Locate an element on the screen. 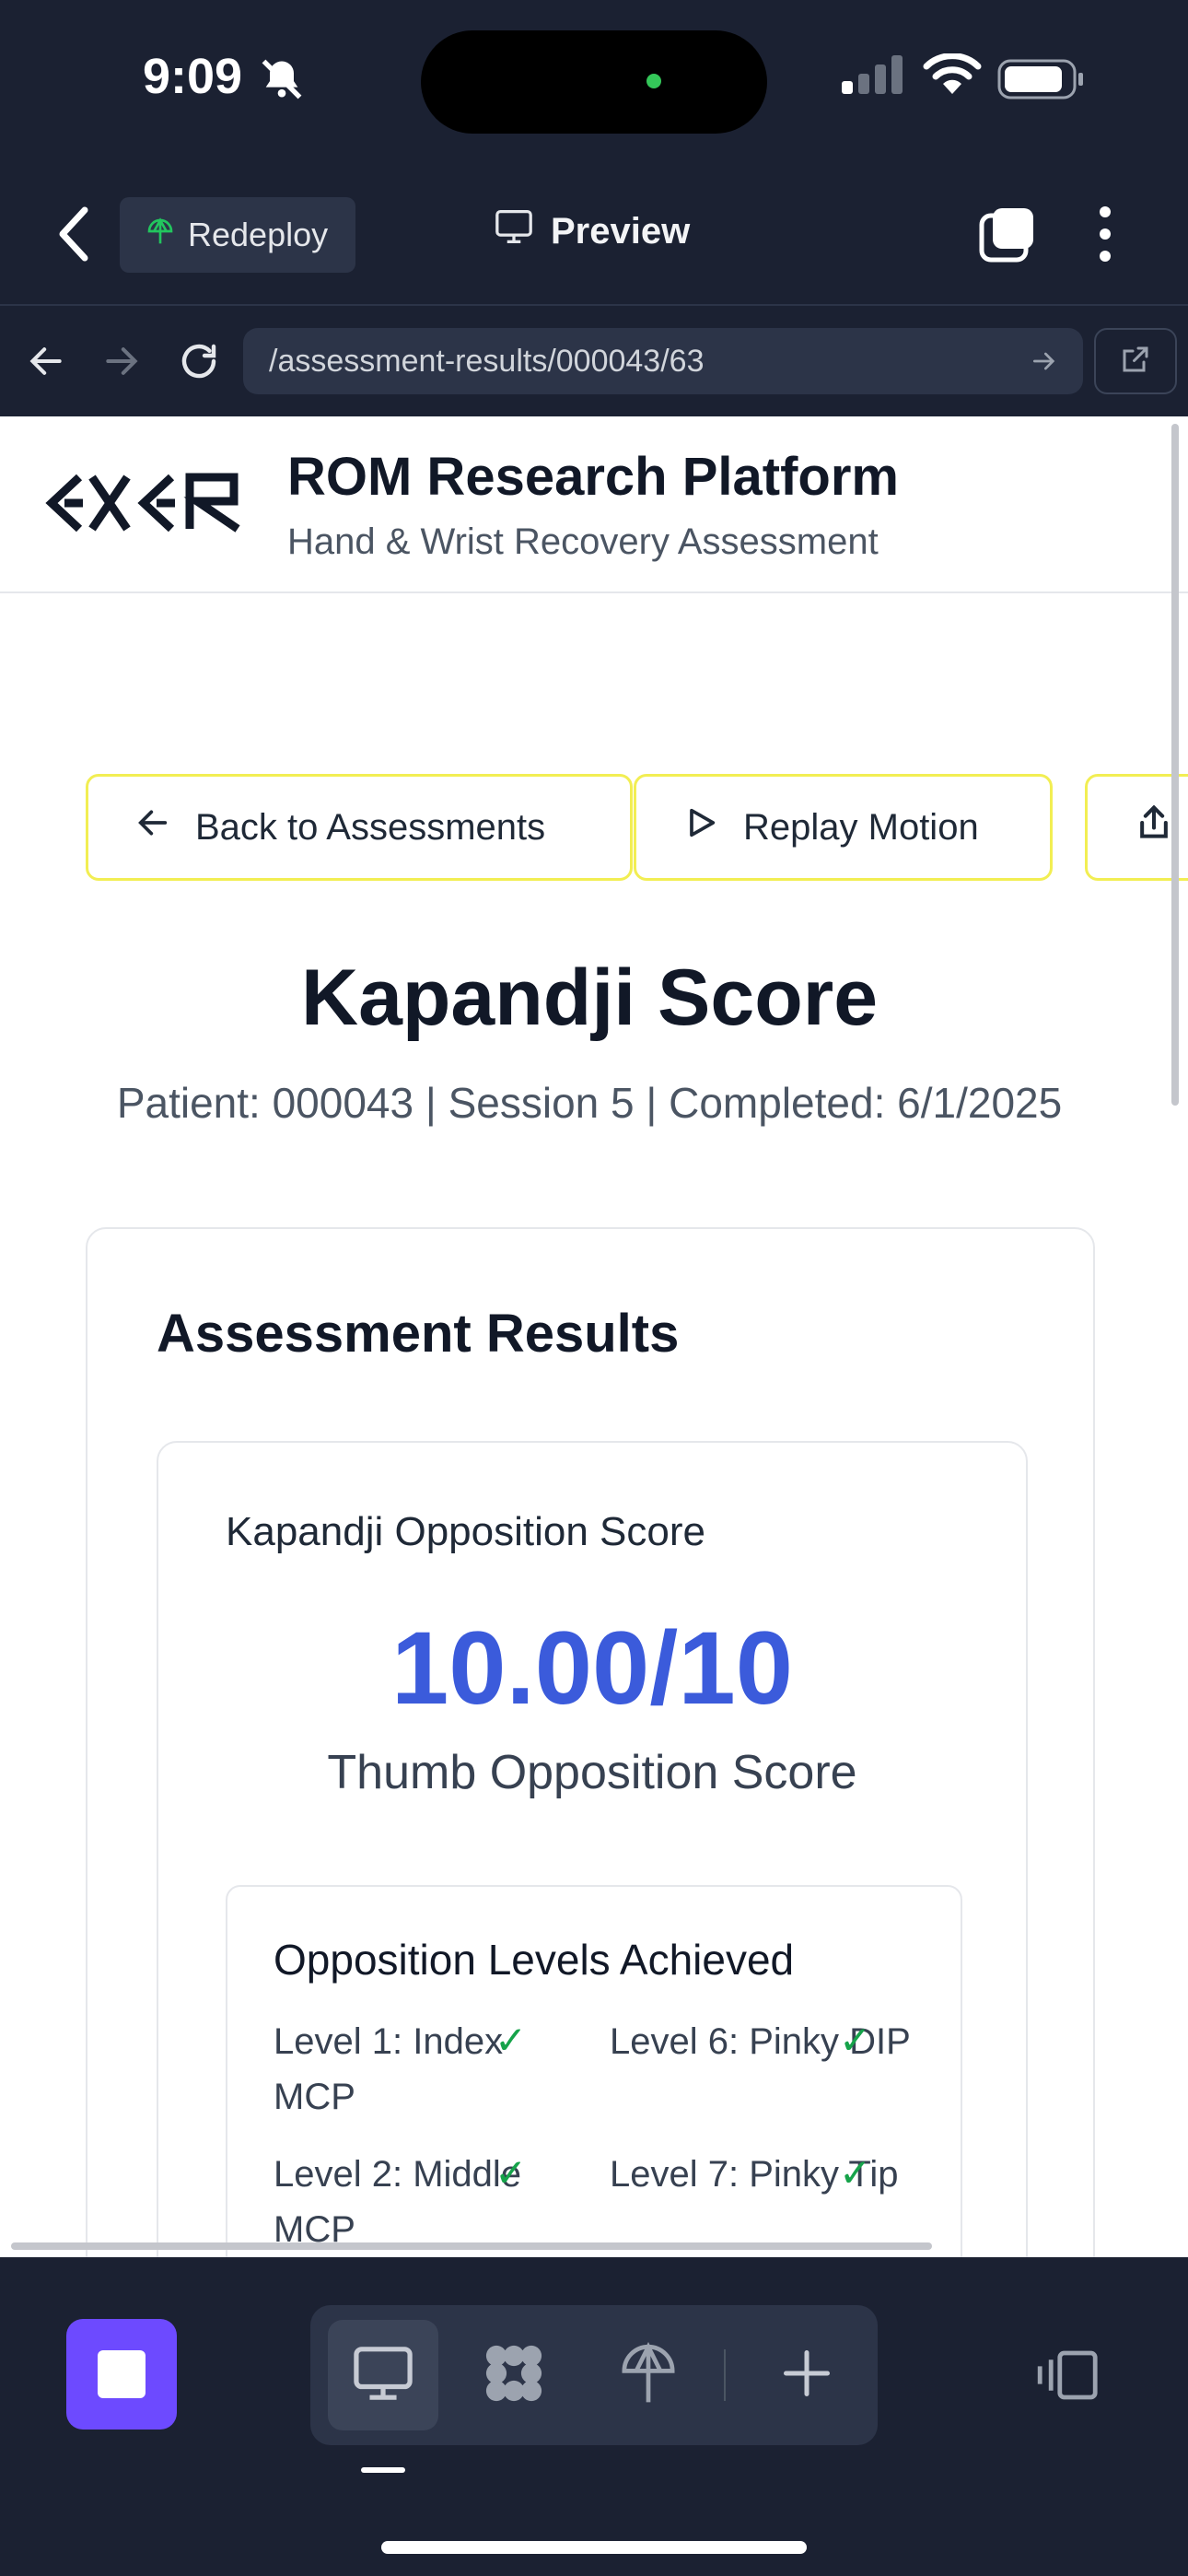  add-tab-button is located at coordinates (806, 2375).